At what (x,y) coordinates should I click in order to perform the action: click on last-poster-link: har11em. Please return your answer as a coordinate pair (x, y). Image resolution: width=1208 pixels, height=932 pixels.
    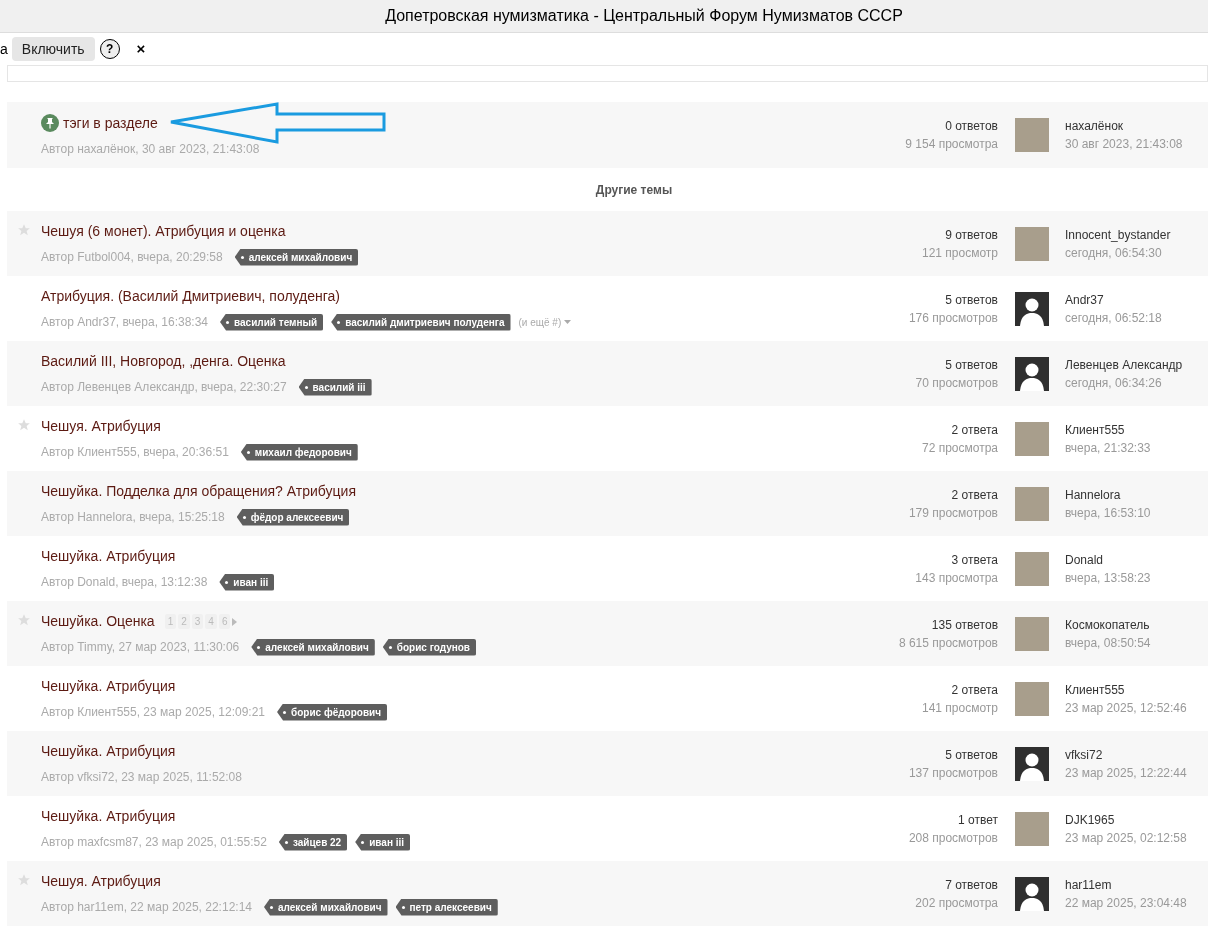
    Looking at the image, I should click on (1136, 884).